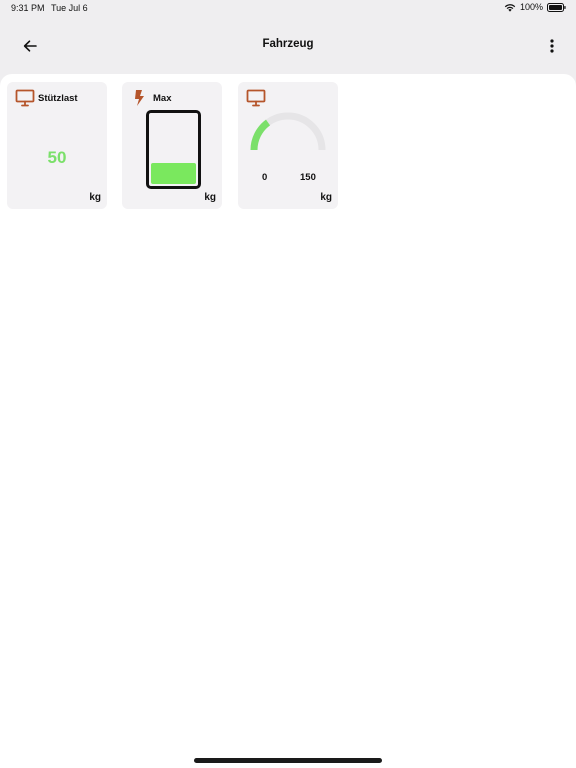 The image size is (576, 768). Describe the element at coordinates (288, 131) in the screenshot. I see `gauge` at that location.